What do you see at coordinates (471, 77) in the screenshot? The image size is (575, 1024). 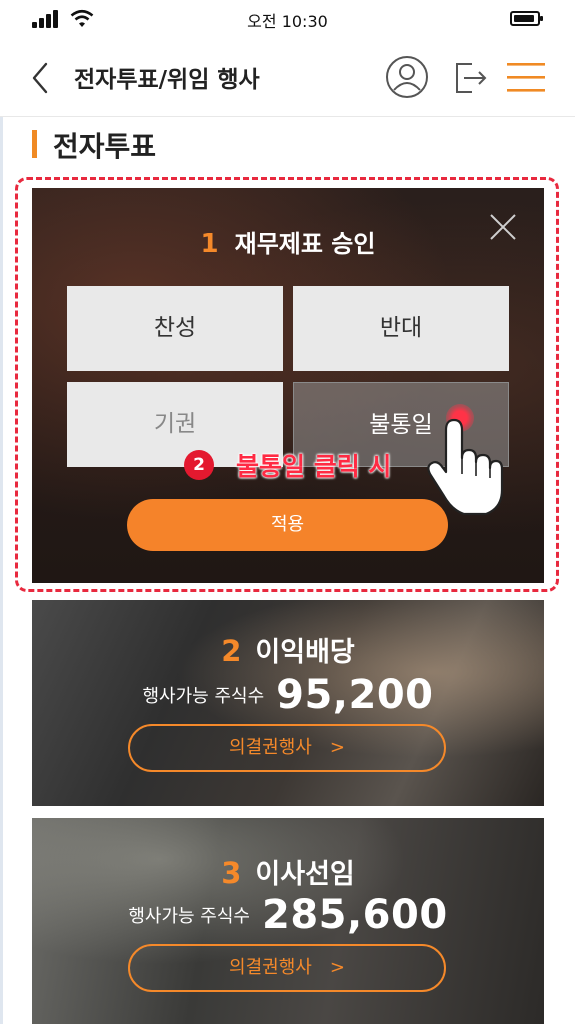 I see `logout-icon` at bounding box center [471, 77].